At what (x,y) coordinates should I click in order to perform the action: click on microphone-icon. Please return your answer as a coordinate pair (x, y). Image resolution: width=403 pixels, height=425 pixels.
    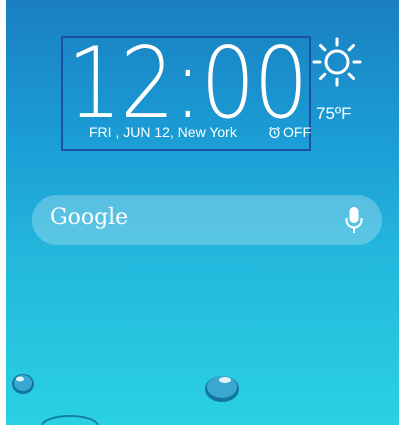
    Looking at the image, I should click on (354, 220).